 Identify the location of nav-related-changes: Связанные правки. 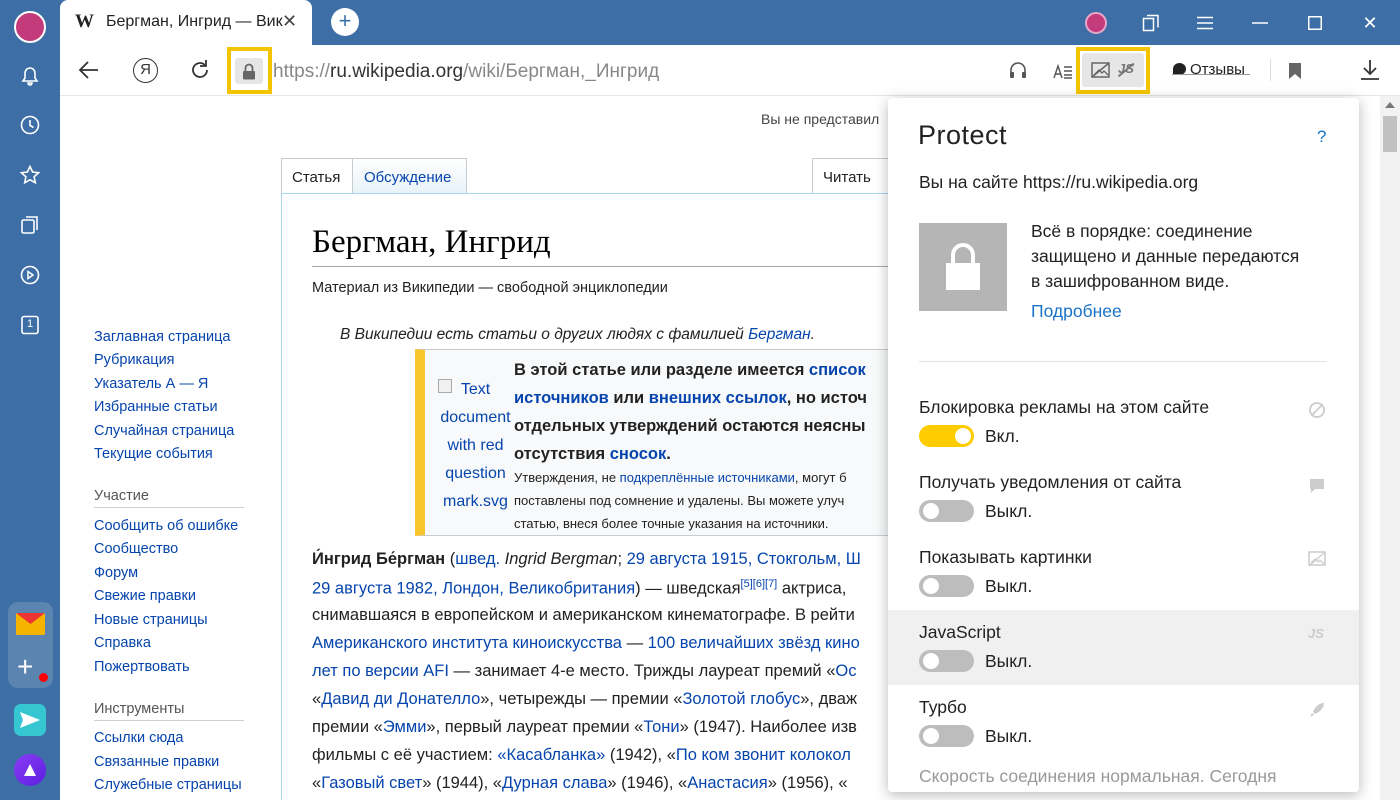
(156, 762).